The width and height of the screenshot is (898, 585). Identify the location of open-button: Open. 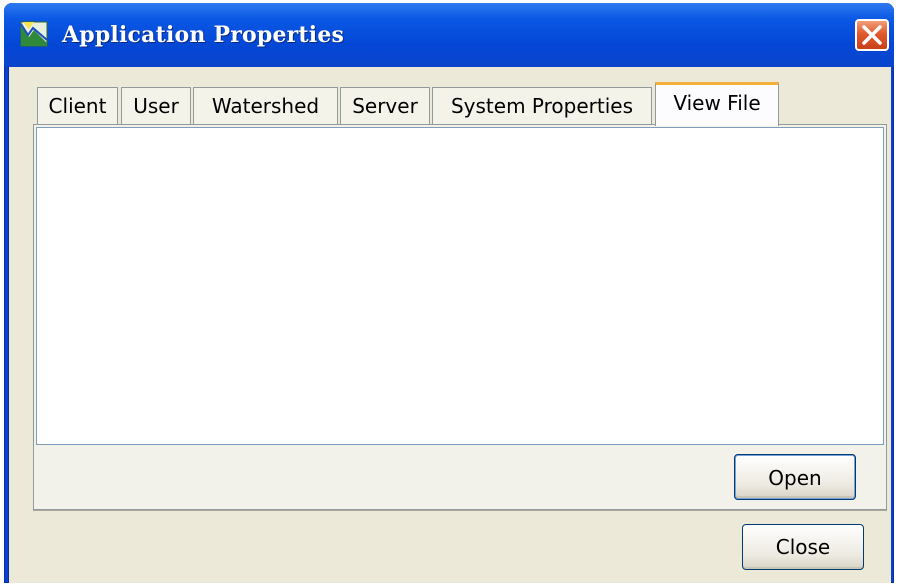
(795, 477).